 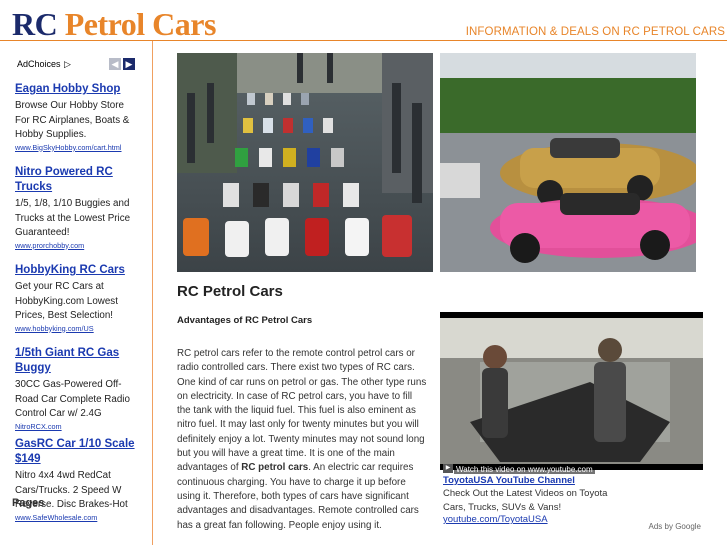 I want to click on ad-next-button: ▶, so click(x=129, y=64).